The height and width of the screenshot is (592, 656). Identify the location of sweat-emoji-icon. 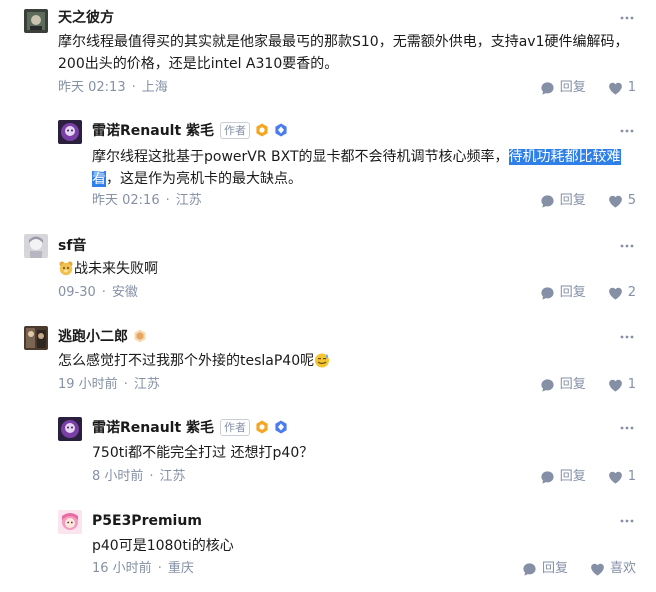
(322, 360).